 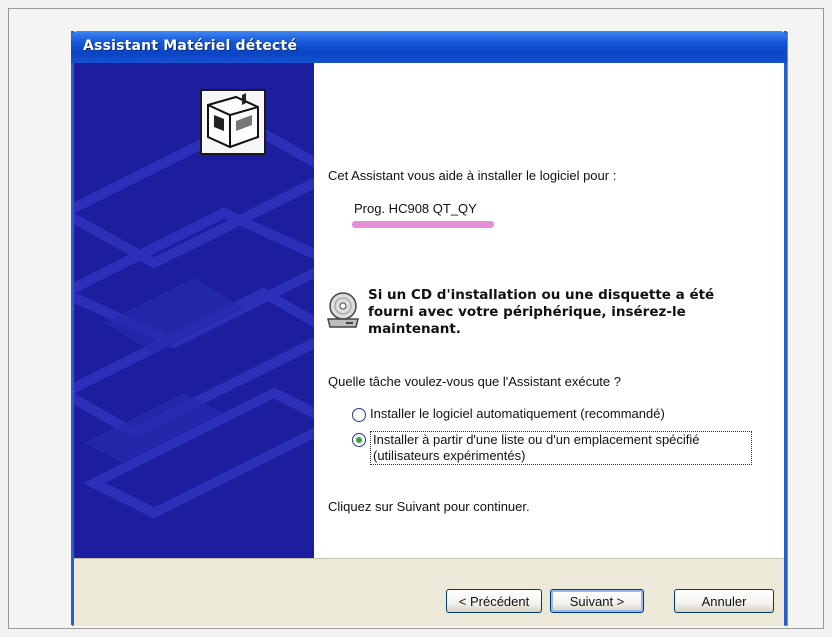 What do you see at coordinates (415, 208) in the screenshot?
I see `device-name: Prog. HC908 QT_QY` at bounding box center [415, 208].